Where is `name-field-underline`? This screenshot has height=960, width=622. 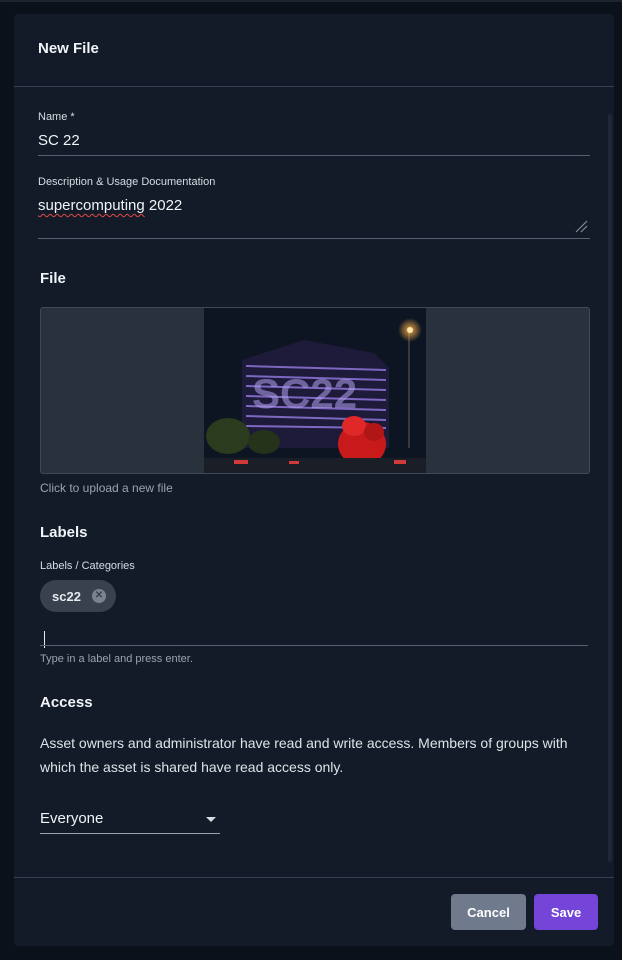
name-field-underline is located at coordinates (314, 155).